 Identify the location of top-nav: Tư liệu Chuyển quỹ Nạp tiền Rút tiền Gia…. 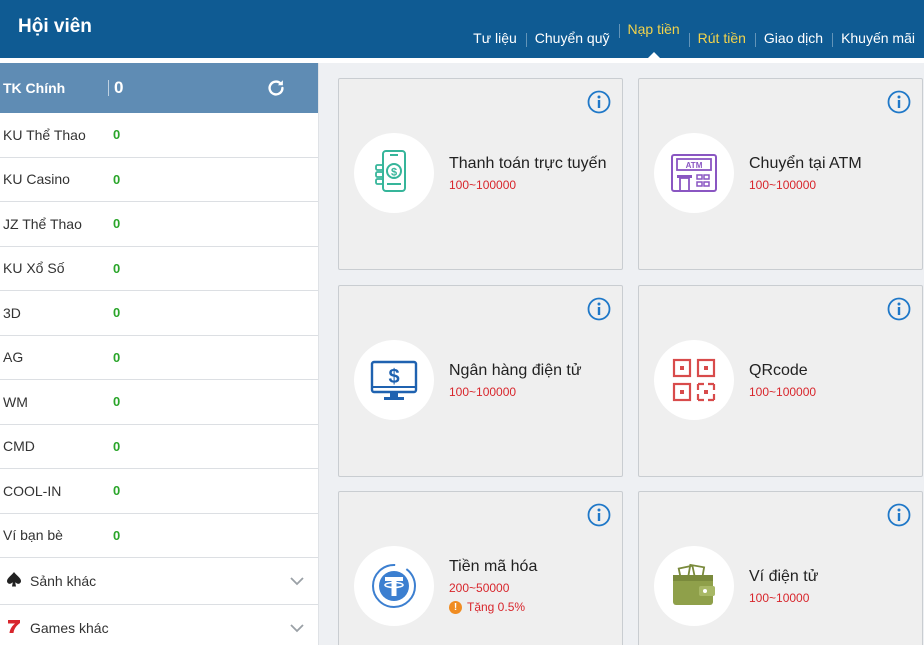
(694, 29).